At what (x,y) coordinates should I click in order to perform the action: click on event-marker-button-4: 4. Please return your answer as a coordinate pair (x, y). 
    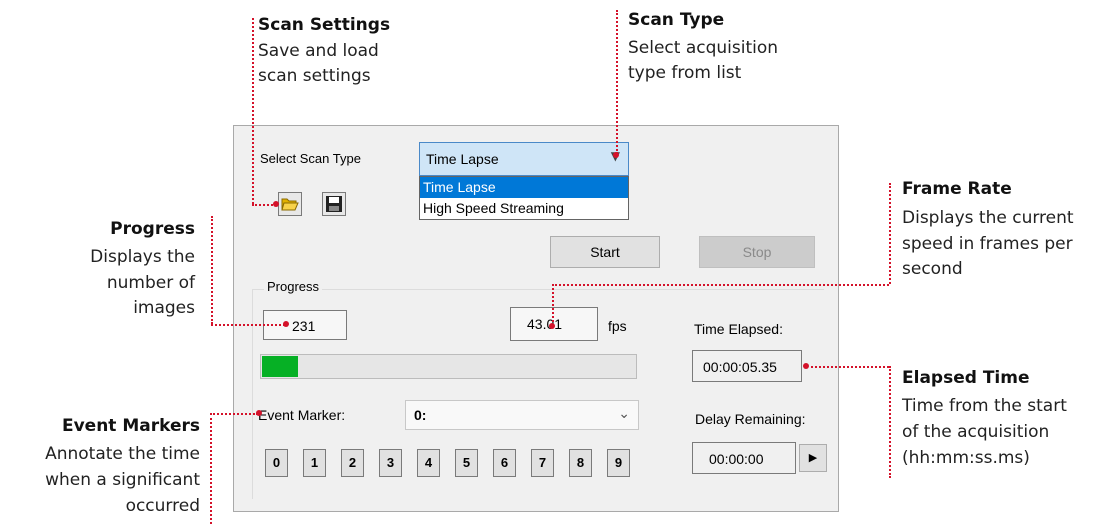
    Looking at the image, I should click on (428, 463).